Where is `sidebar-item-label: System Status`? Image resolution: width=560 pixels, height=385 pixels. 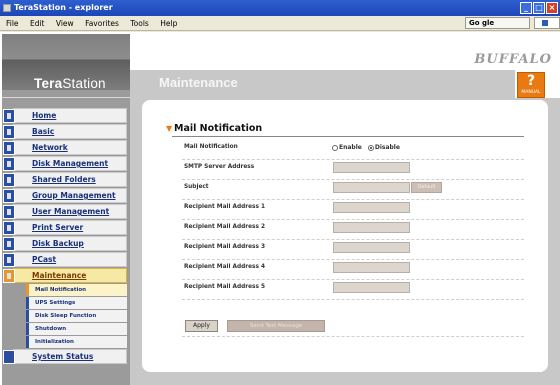 sidebar-item-label: System Status is located at coordinates (63, 356).